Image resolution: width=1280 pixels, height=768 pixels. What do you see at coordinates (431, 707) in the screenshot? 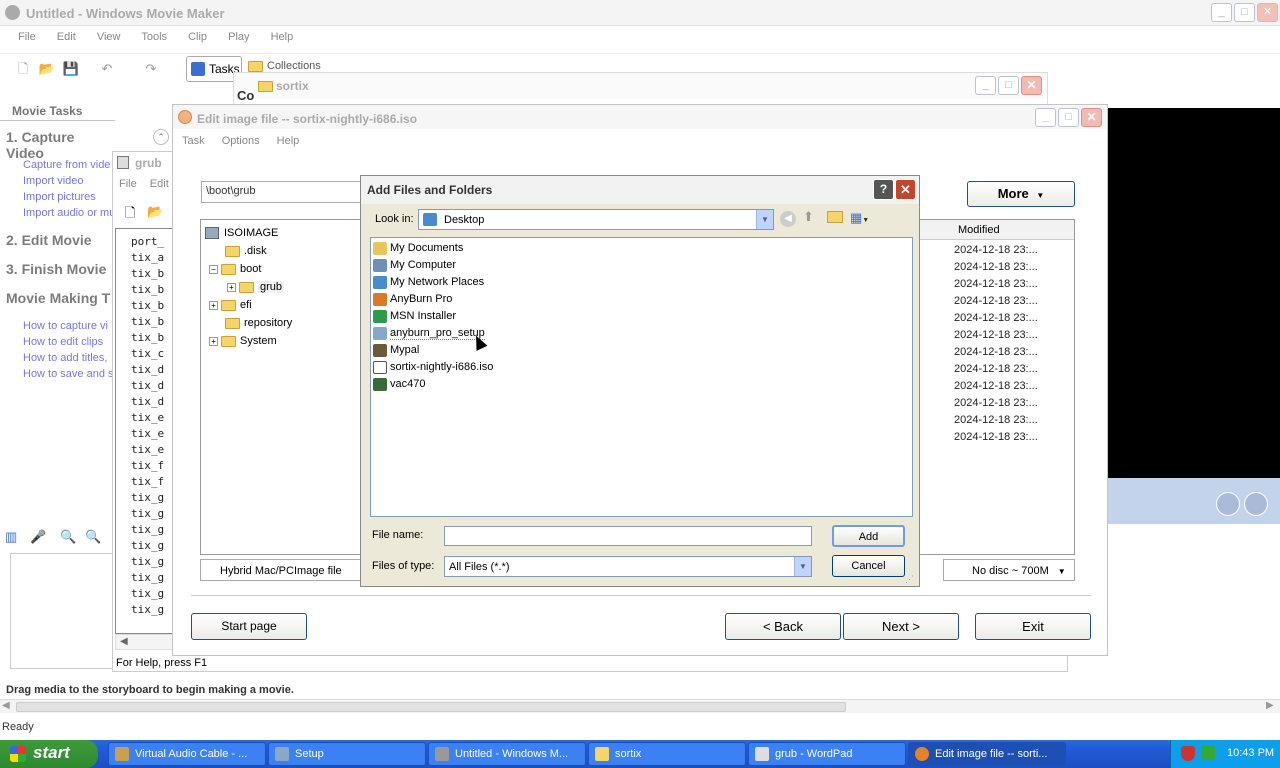
I see `scroll-thumb` at bounding box center [431, 707].